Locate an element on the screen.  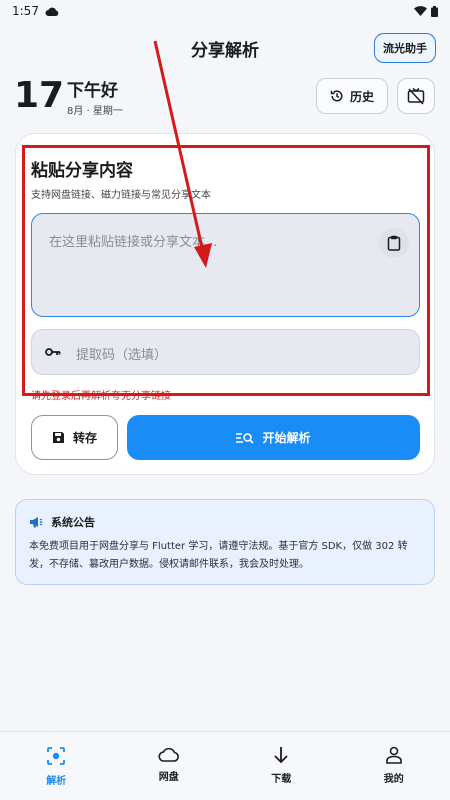
greeting: 下午好 is located at coordinates (92, 91).